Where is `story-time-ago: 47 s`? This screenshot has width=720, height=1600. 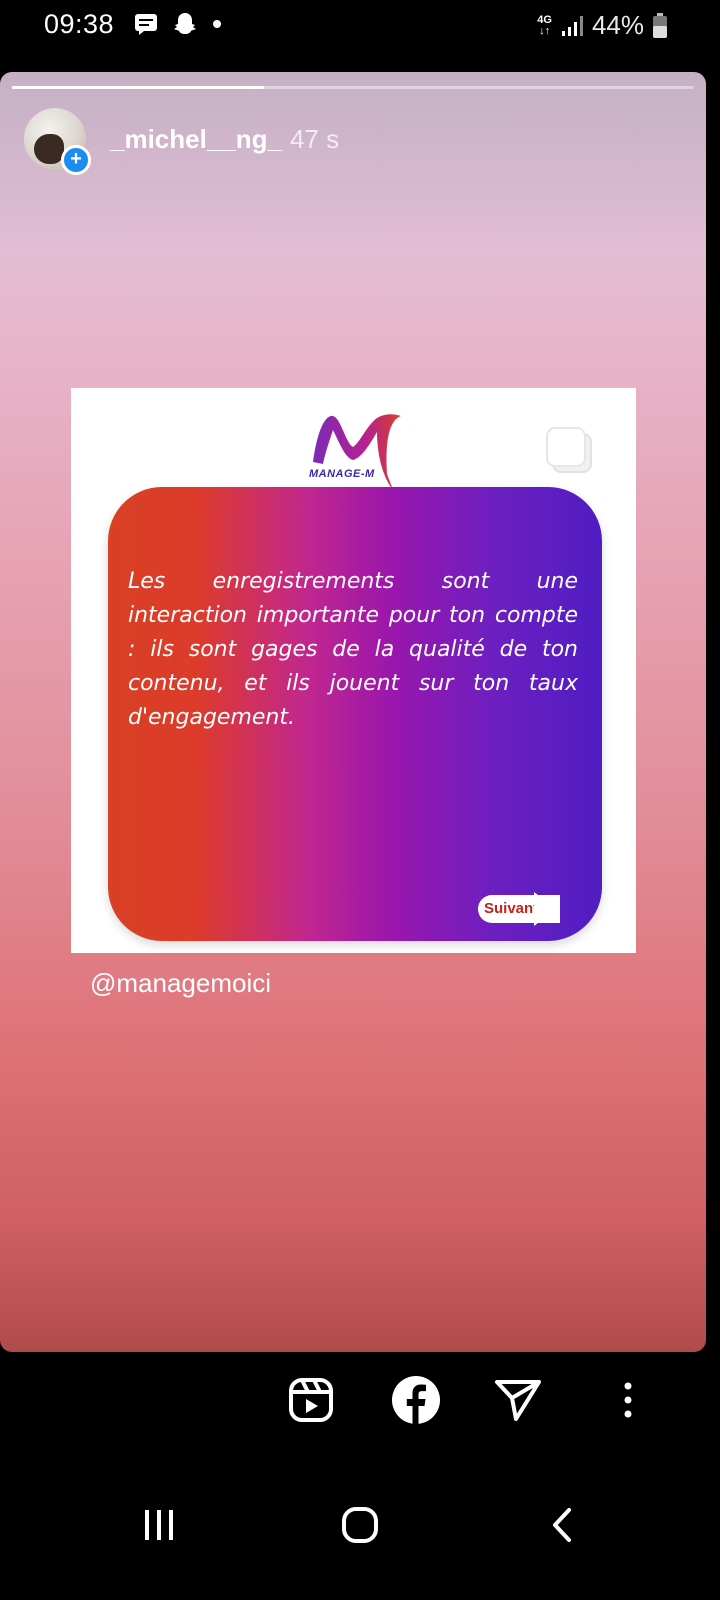
story-time-ago: 47 s is located at coordinates (315, 139).